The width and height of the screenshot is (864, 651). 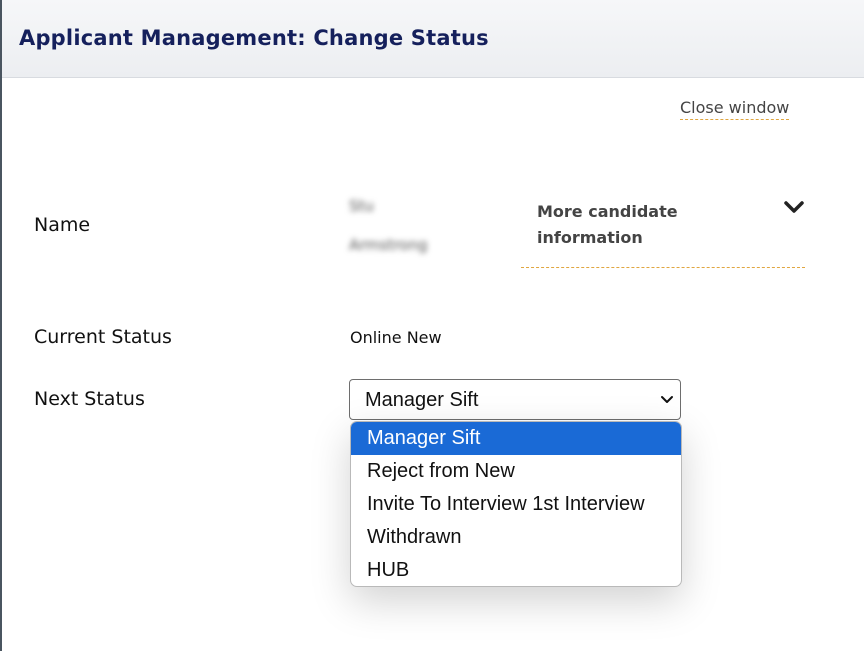 I want to click on dialog-header: Applicant Management: Change Status, so click(x=433, y=39).